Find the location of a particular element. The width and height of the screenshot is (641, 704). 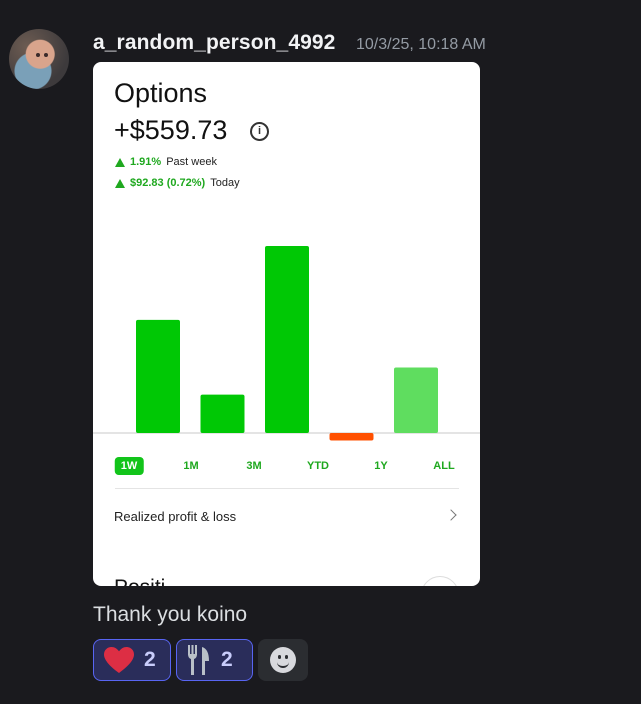

range-selector: 1W 1M 3M YTD 1Y ALL is located at coordinates (287, 467).